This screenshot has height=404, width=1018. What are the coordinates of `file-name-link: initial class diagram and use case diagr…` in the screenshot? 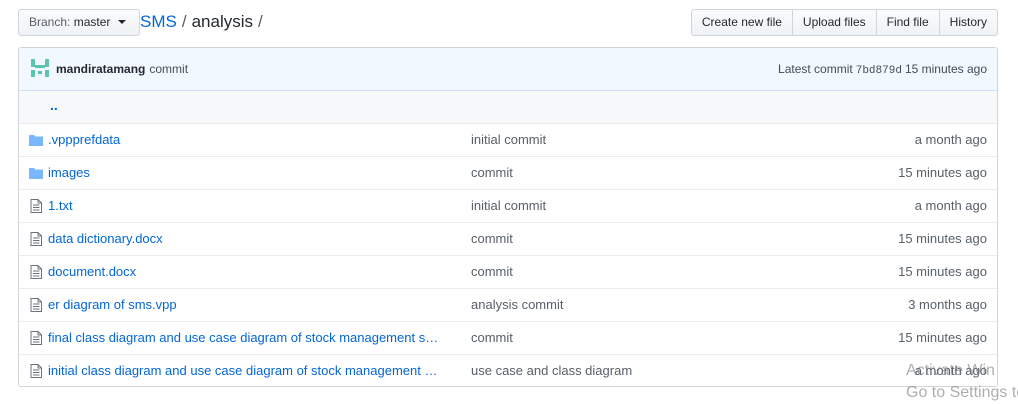 It's located at (252, 370).